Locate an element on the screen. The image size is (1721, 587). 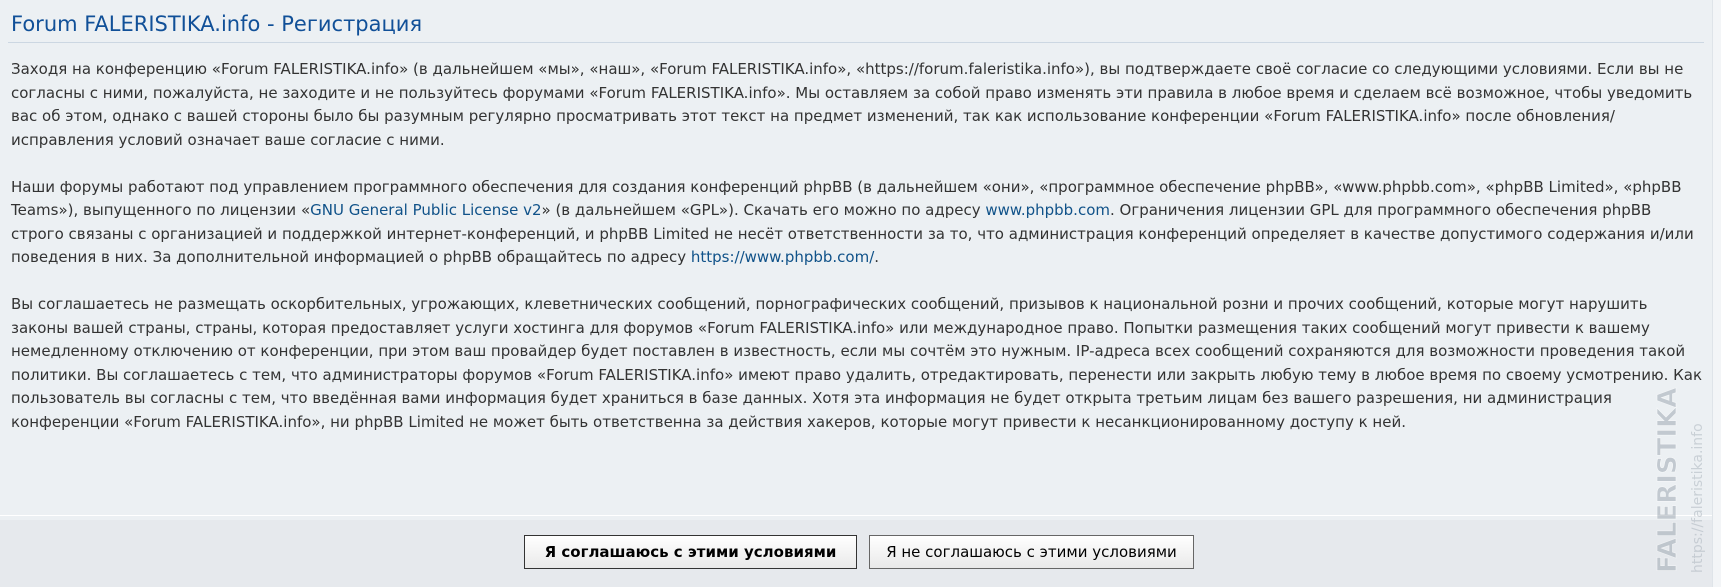
gpl-license-link: GNU General Public License v2 is located at coordinates (425, 210).